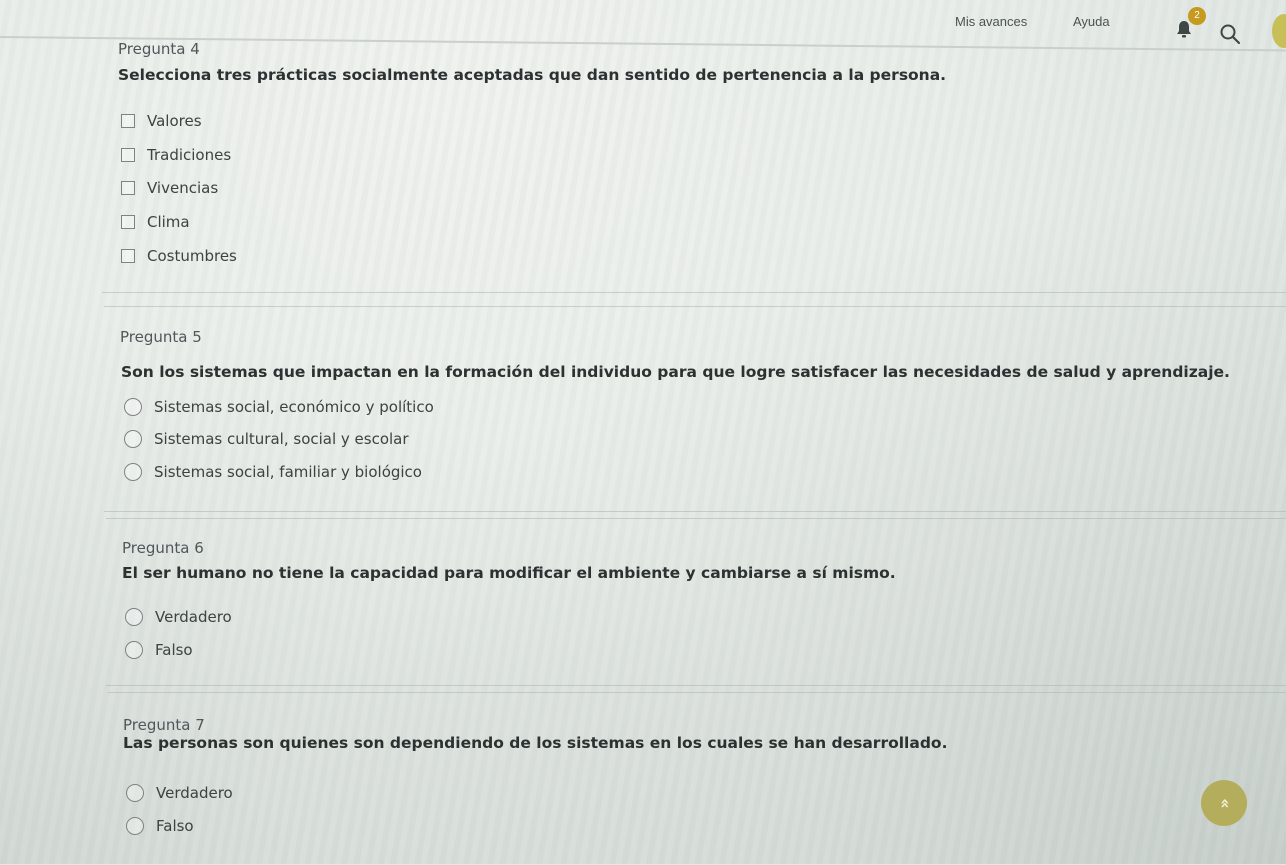  I want to click on option-label: Sistemas cultural, social y escolar, so click(281, 439).